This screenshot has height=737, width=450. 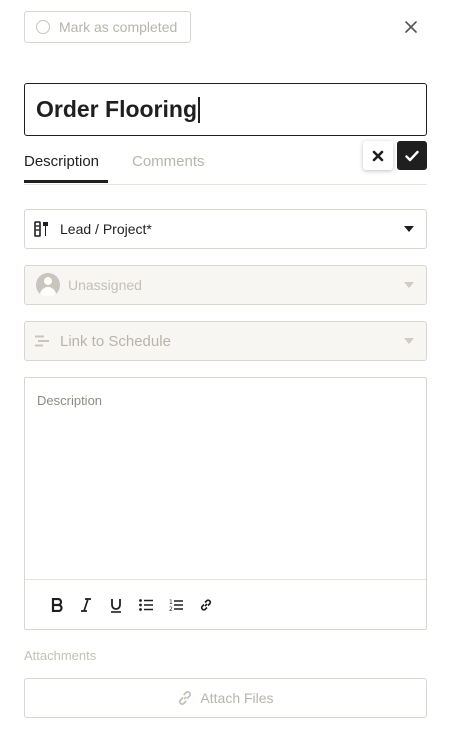 What do you see at coordinates (60, 655) in the screenshot?
I see `attachments-heading: Attachments` at bounding box center [60, 655].